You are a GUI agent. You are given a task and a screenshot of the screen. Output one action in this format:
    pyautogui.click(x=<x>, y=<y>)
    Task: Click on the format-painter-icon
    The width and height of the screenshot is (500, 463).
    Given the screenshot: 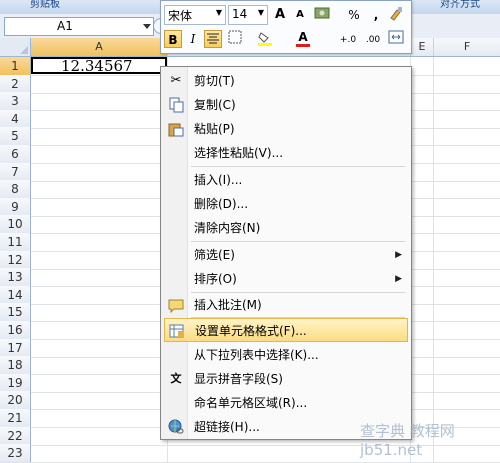 What is the action you would take?
    pyautogui.click(x=396, y=15)
    